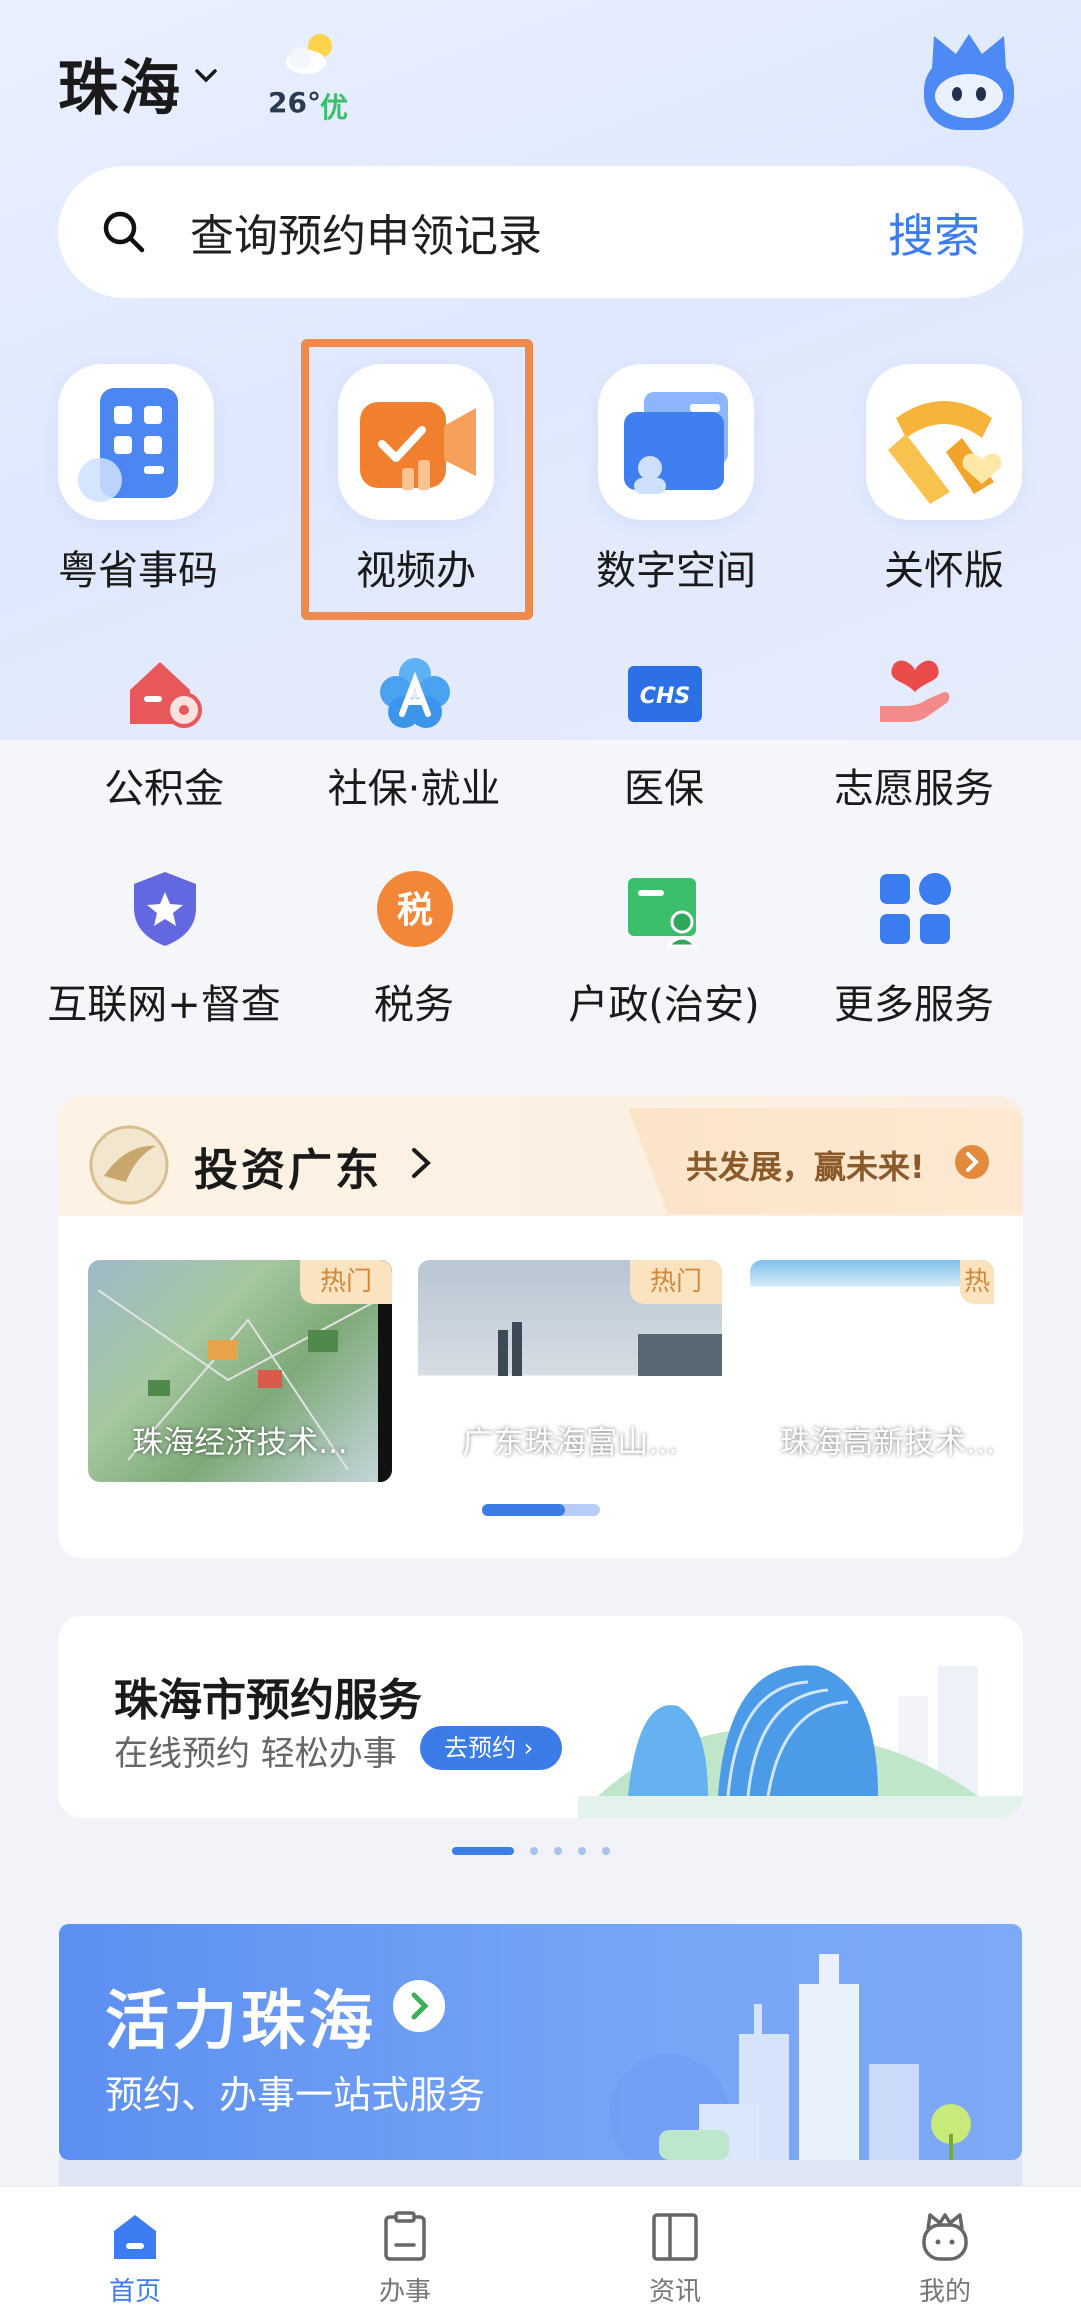  Describe the element at coordinates (421, 1163) in the screenshot. I see `chevron-right-icon` at that location.